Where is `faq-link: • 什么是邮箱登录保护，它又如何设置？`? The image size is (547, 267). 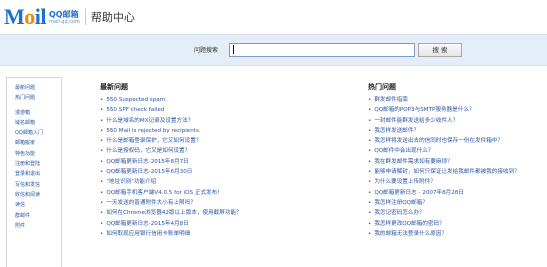
faq-link: • 什么是邮箱登录保护，它又如何设置？ is located at coordinates (225, 141).